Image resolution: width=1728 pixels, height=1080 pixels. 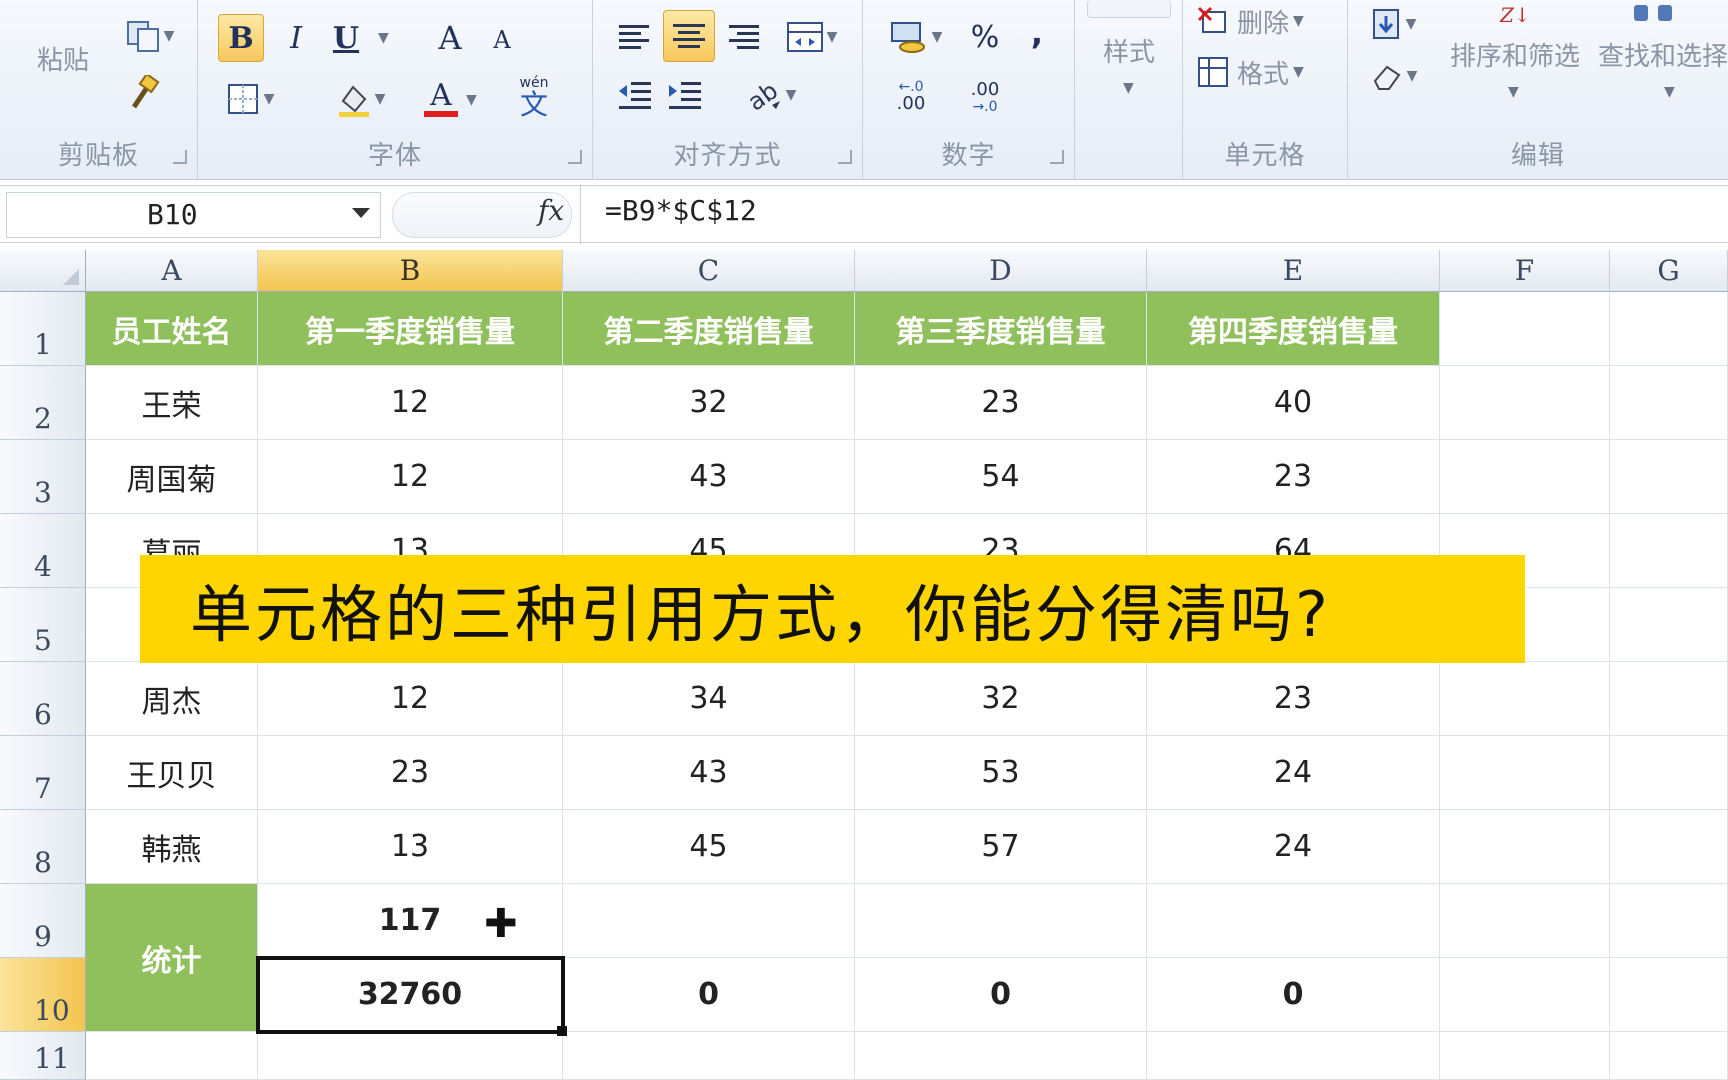 What do you see at coordinates (502, 40) in the screenshot?
I see `shrink-font-button: A` at bounding box center [502, 40].